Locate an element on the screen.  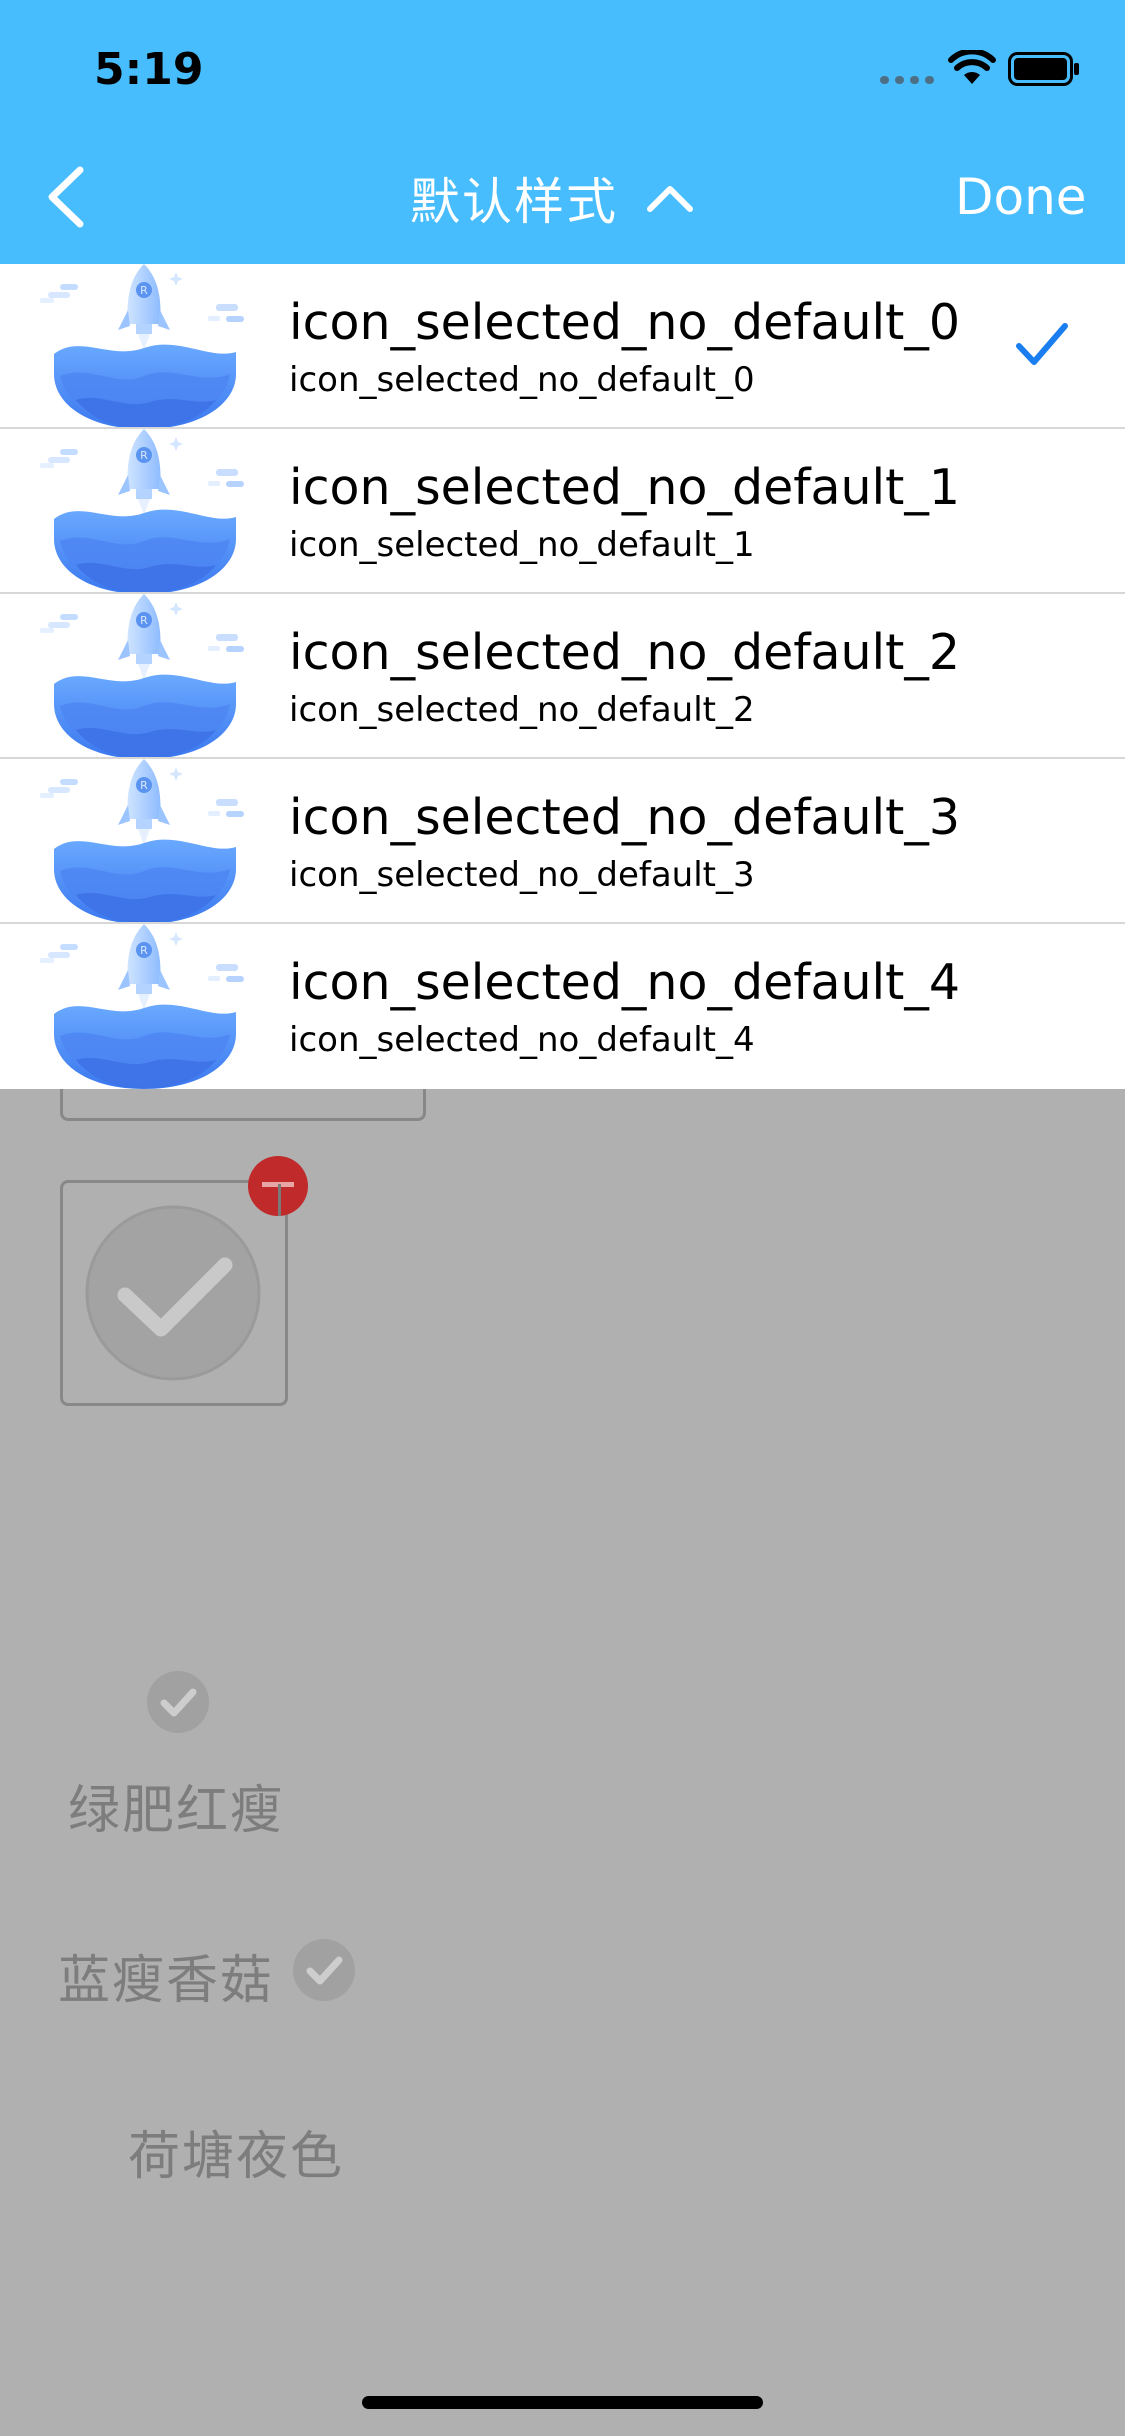
list-item-title: icon_selected_no_default_4 is located at coordinates (625, 982).